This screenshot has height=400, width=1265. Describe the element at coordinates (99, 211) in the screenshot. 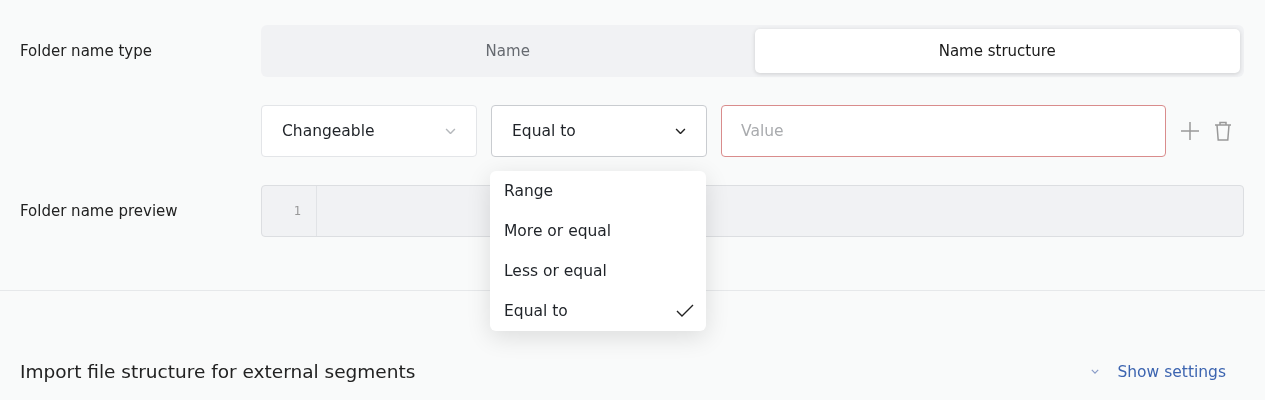

I see `field-label: Folder name preview` at that location.